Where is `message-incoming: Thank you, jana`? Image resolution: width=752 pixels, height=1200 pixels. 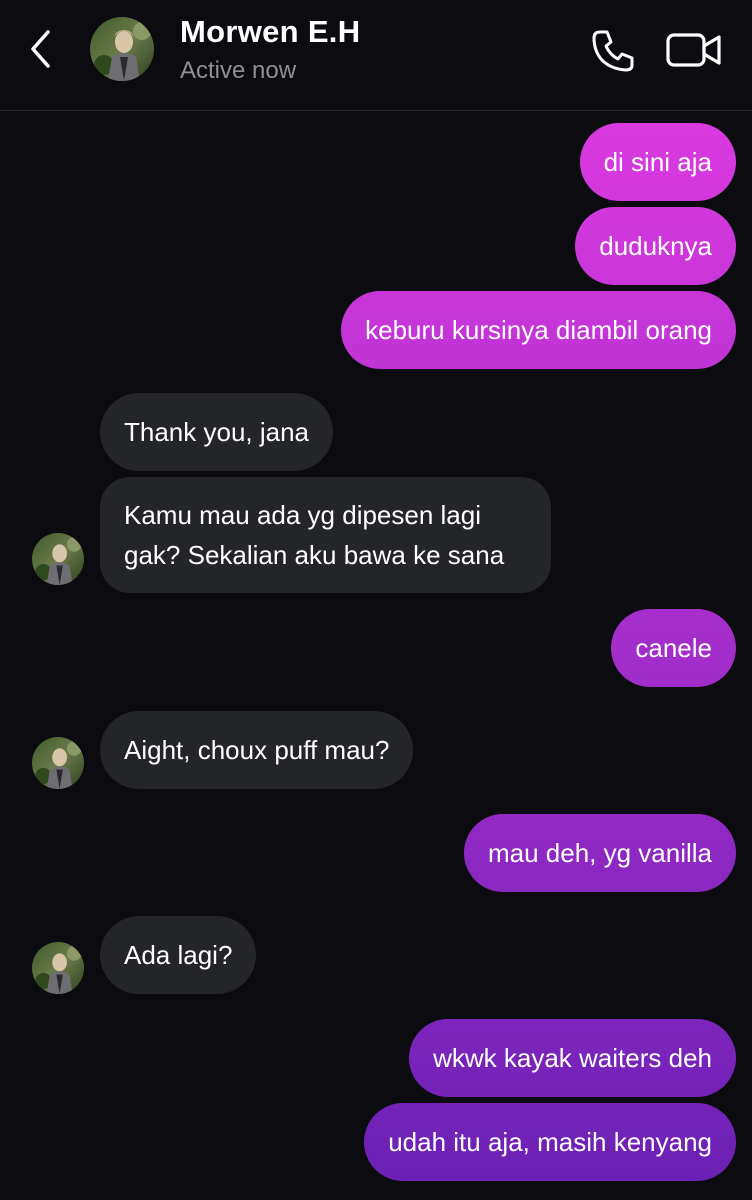 message-incoming: Thank you, jana is located at coordinates (217, 432).